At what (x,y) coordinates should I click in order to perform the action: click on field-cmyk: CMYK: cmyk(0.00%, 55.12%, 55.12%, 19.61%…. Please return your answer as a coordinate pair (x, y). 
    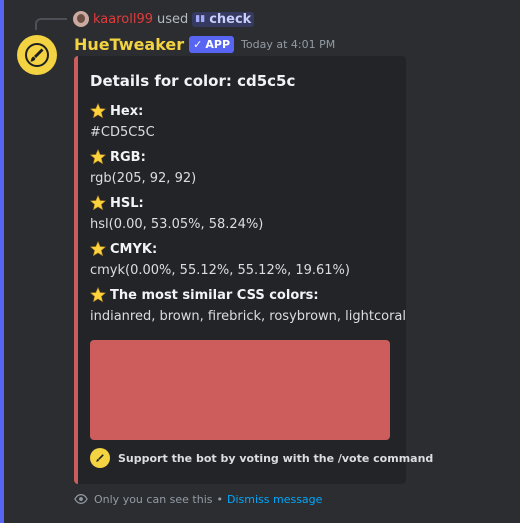
    Looking at the image, I should click on (240, 259).